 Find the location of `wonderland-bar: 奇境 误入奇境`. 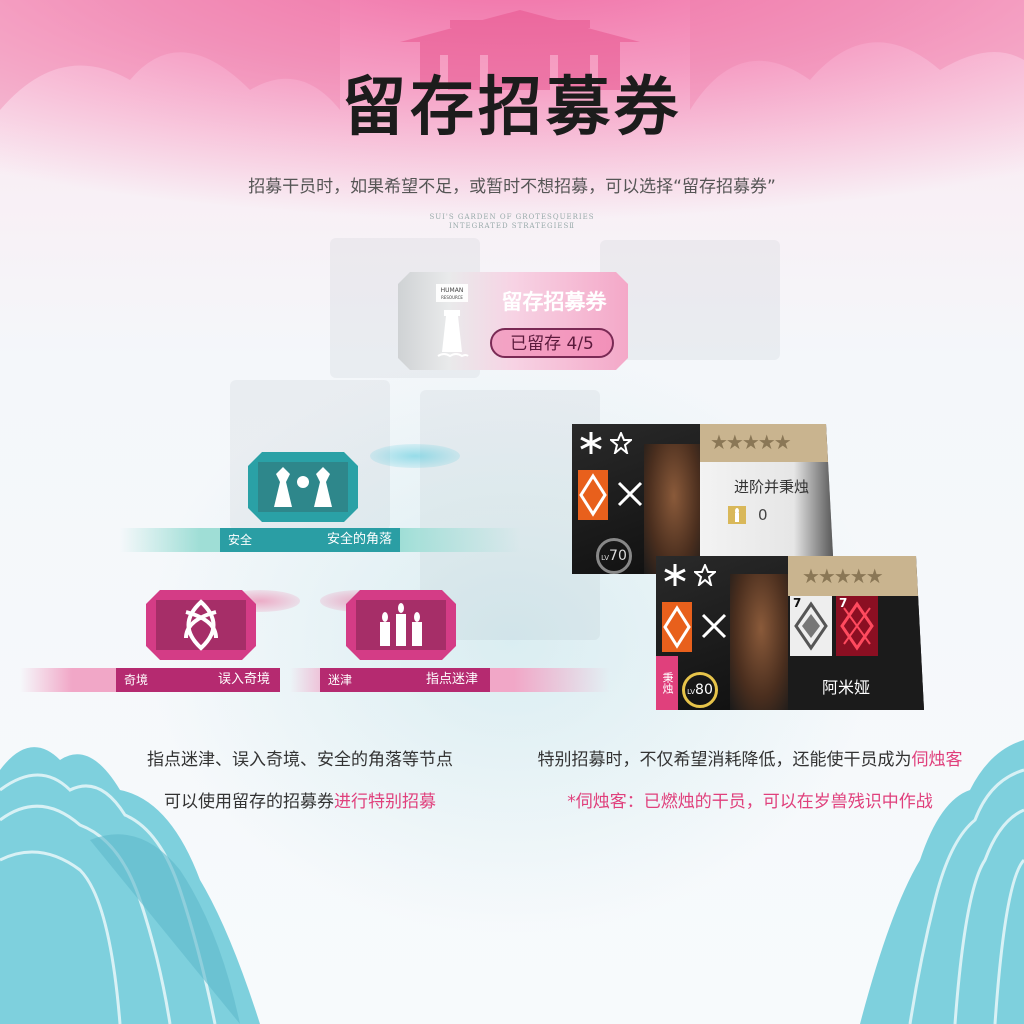

wonderland-bar: 奇境 误入奇境 is located at coordinates (150, 680).